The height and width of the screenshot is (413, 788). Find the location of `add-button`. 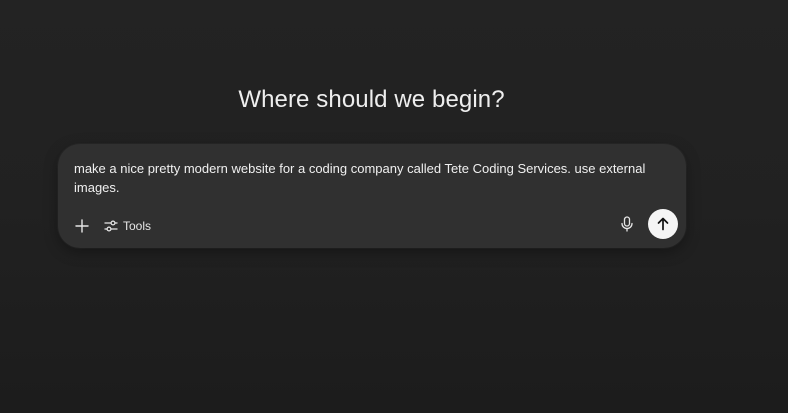

add-button is located at coordinates (82, 226).